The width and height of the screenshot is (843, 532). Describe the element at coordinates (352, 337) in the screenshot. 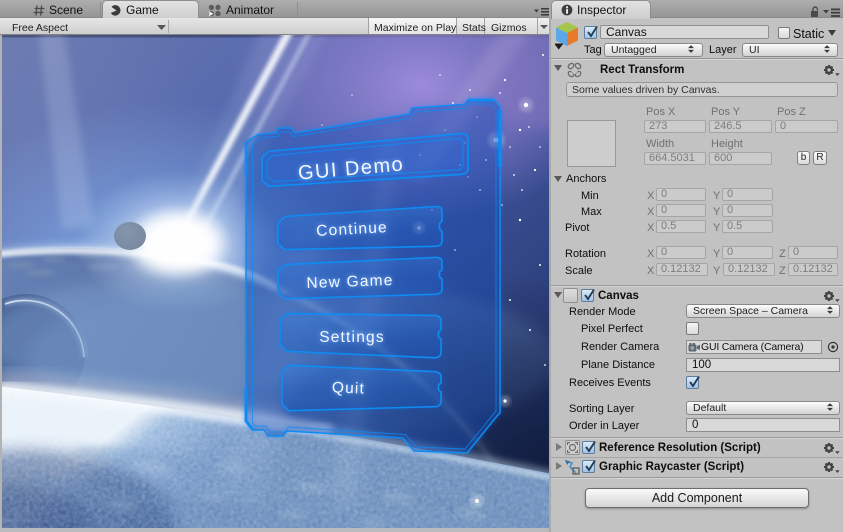

I see `svg-text: Settings` at that location.